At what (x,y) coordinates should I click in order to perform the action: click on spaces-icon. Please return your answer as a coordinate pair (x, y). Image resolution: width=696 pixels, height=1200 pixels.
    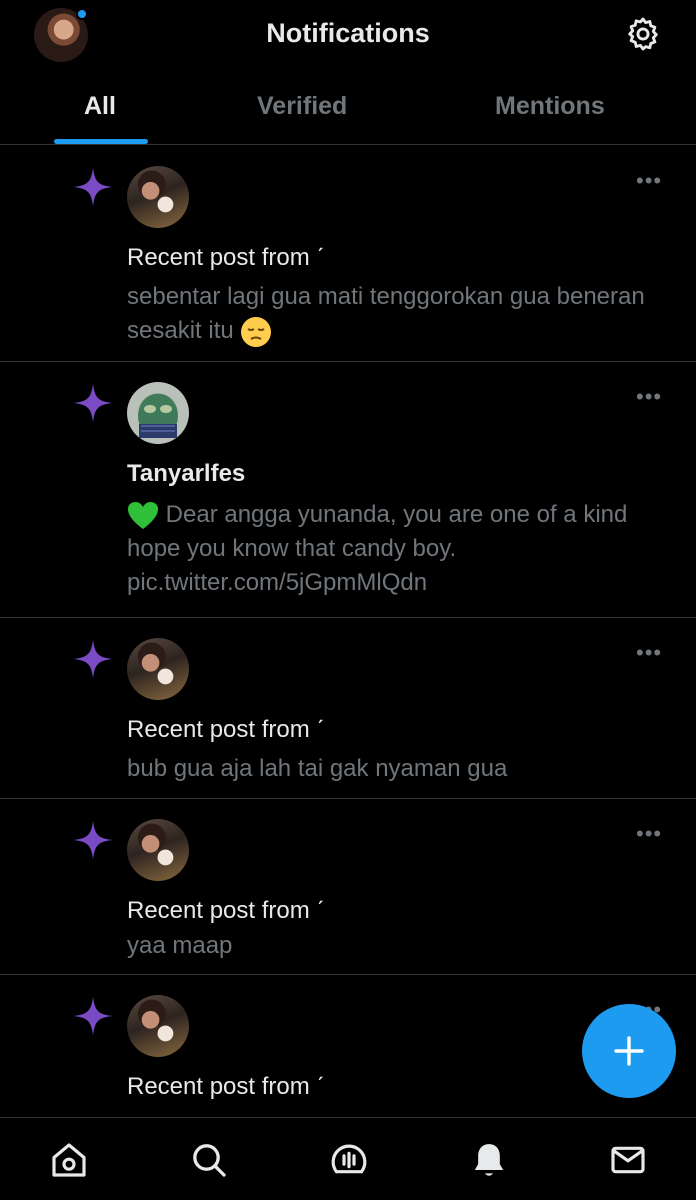
    Looking at the image, I should click on (349, 1160).